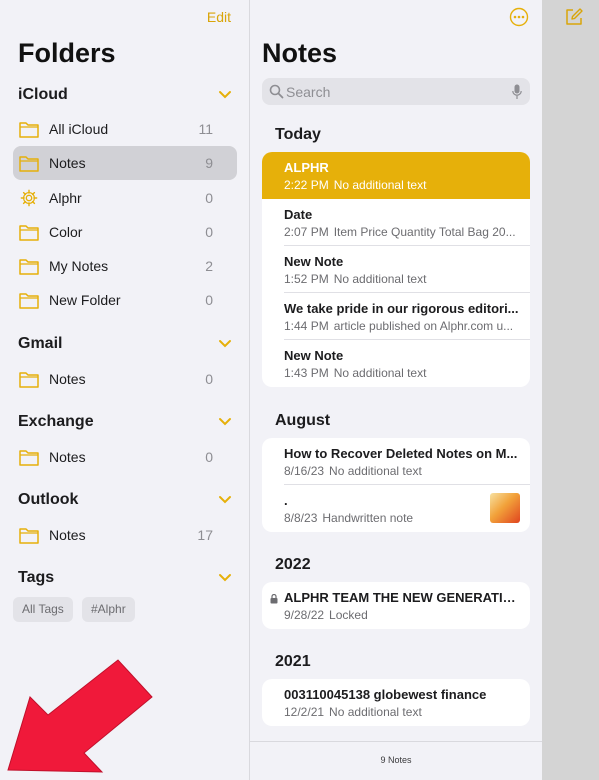 Image resolution: width=599 pixels, height=780 pixels. What do you see at coordinates (125, 422) in the screenshot?
I see `section-header-exchange: Exchange` at bounding box center [125, 422].